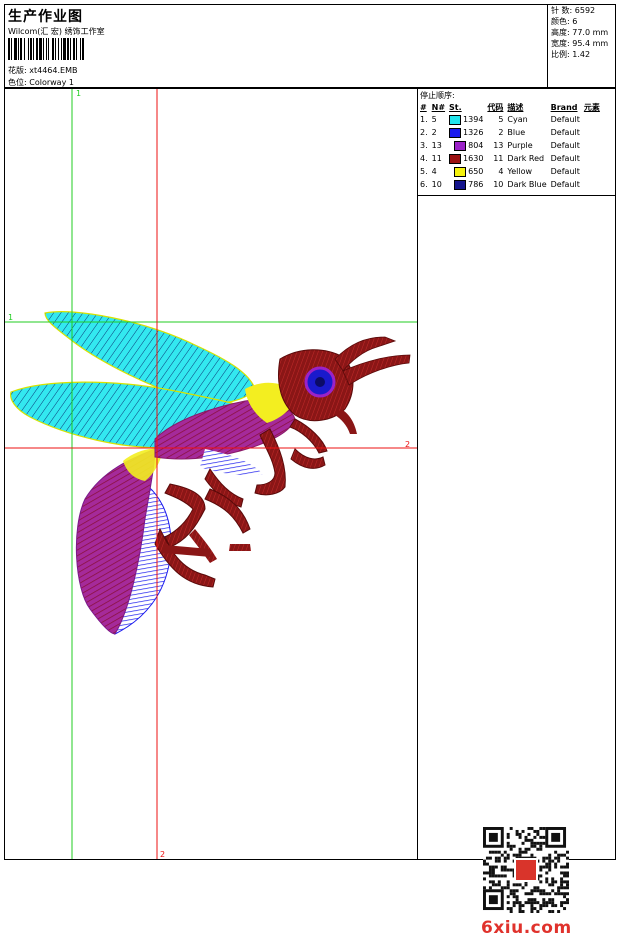  Describe the element at coordinates (434, 119) in the screenshot. I see `row-needle: 5` at that location.